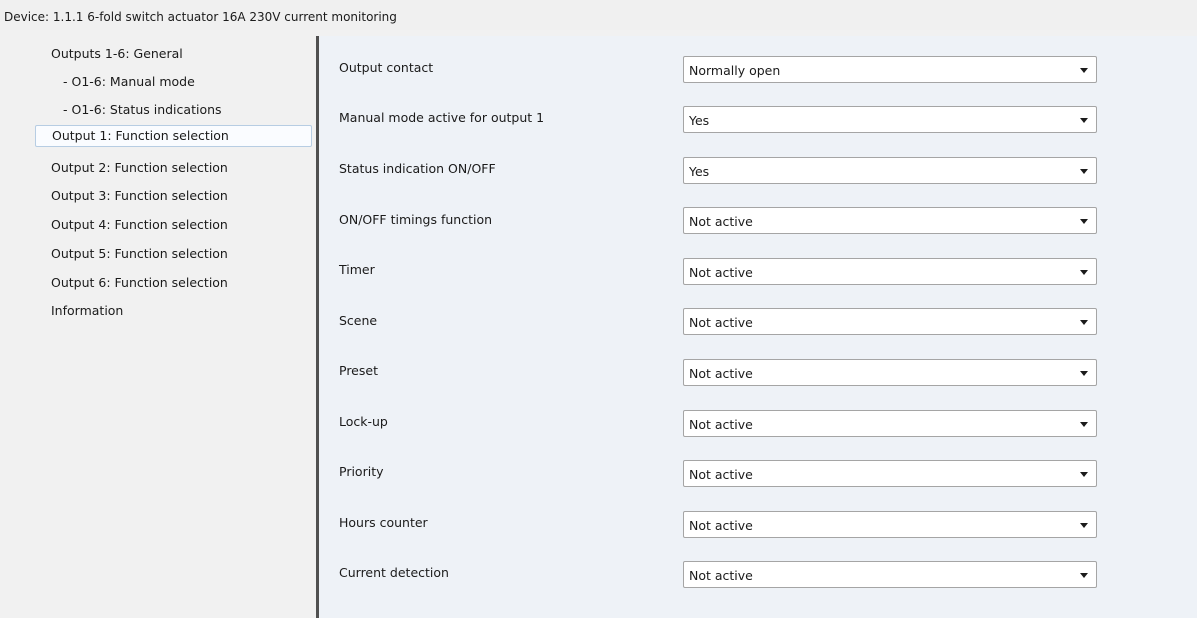 The width and height of the screenshot is (1197, 618). Describe the element at coordinates (735, 70) in the screenshot. I see `select-value: Normally open` at that location.